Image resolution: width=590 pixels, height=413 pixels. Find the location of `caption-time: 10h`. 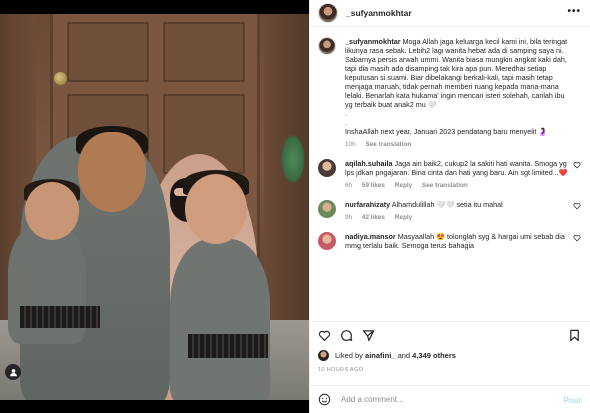

caption-time: 10h is located at coordinates (350, 144).